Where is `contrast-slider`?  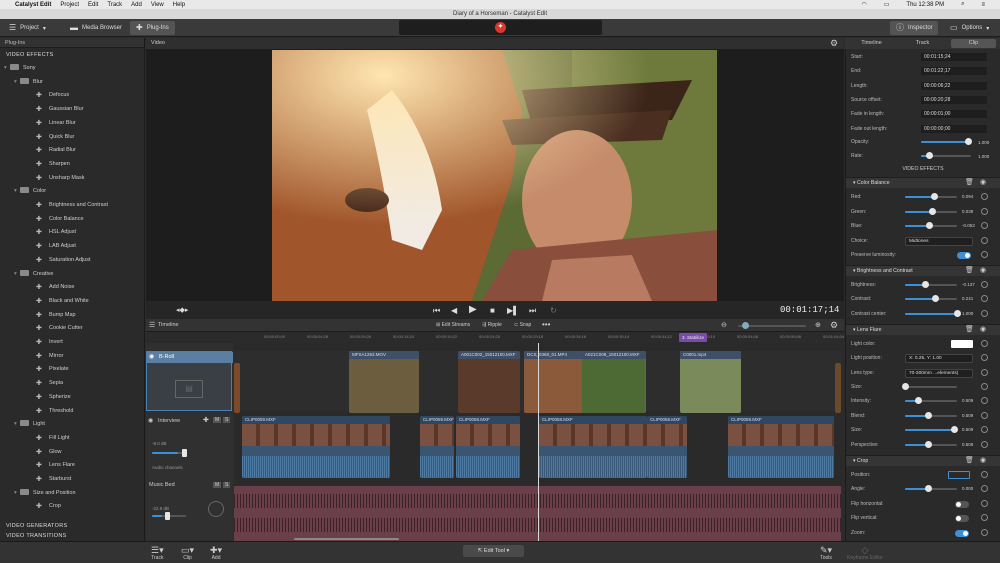 contrast-slider is located at coordinates (931, 298).